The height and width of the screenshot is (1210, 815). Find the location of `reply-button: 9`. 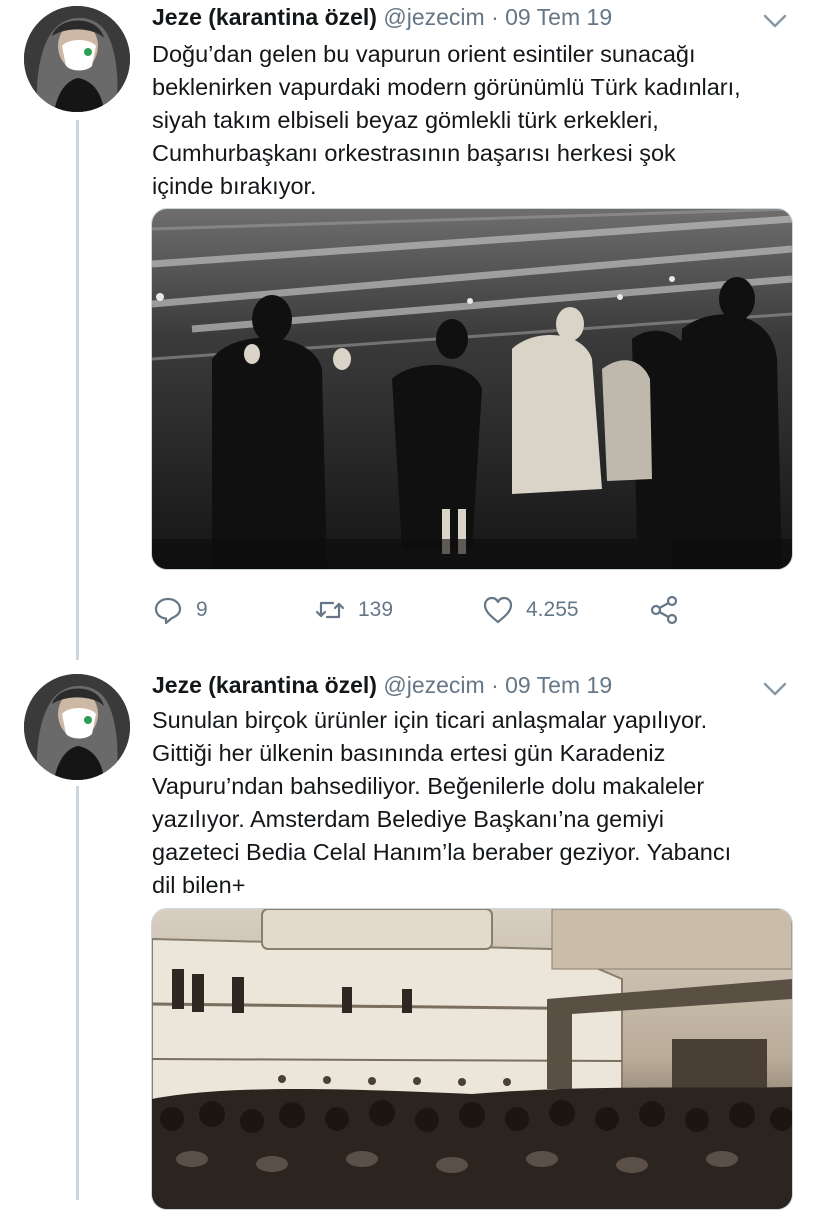

reply-button: 9 is located at coordinates (180, 610).